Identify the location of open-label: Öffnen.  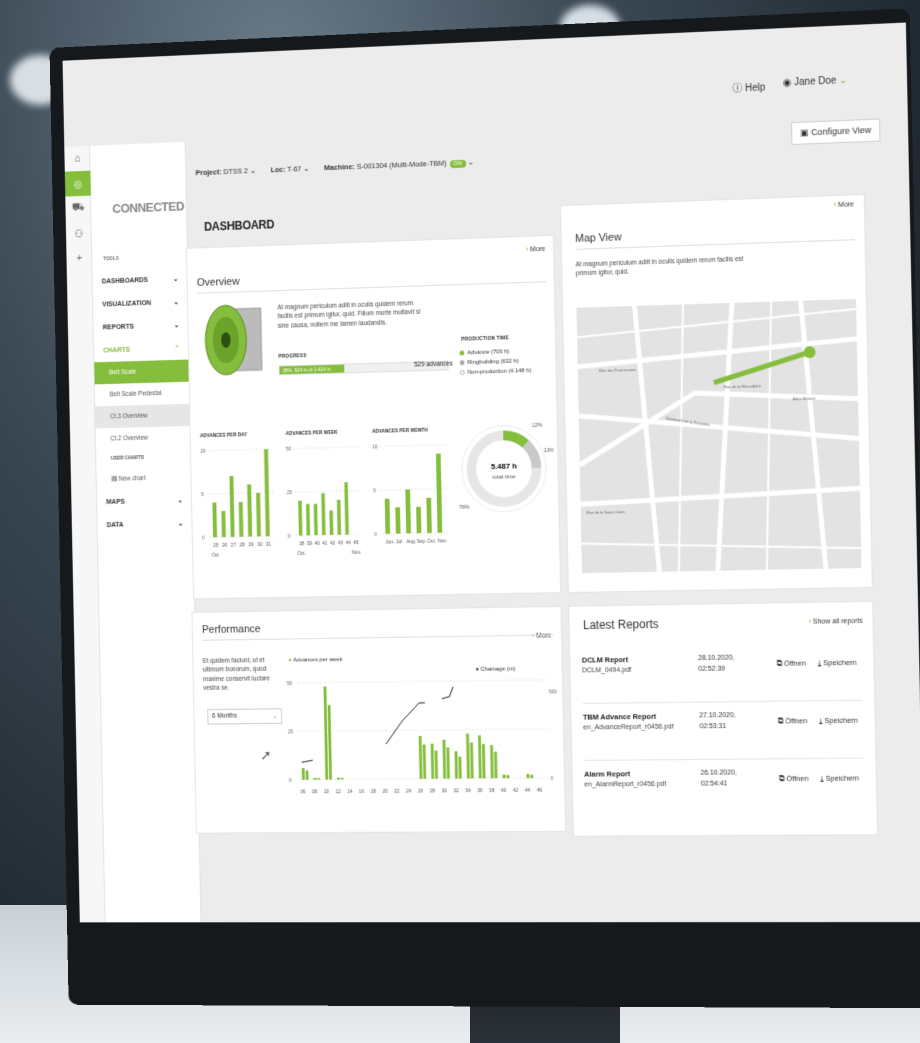
(797, 778).